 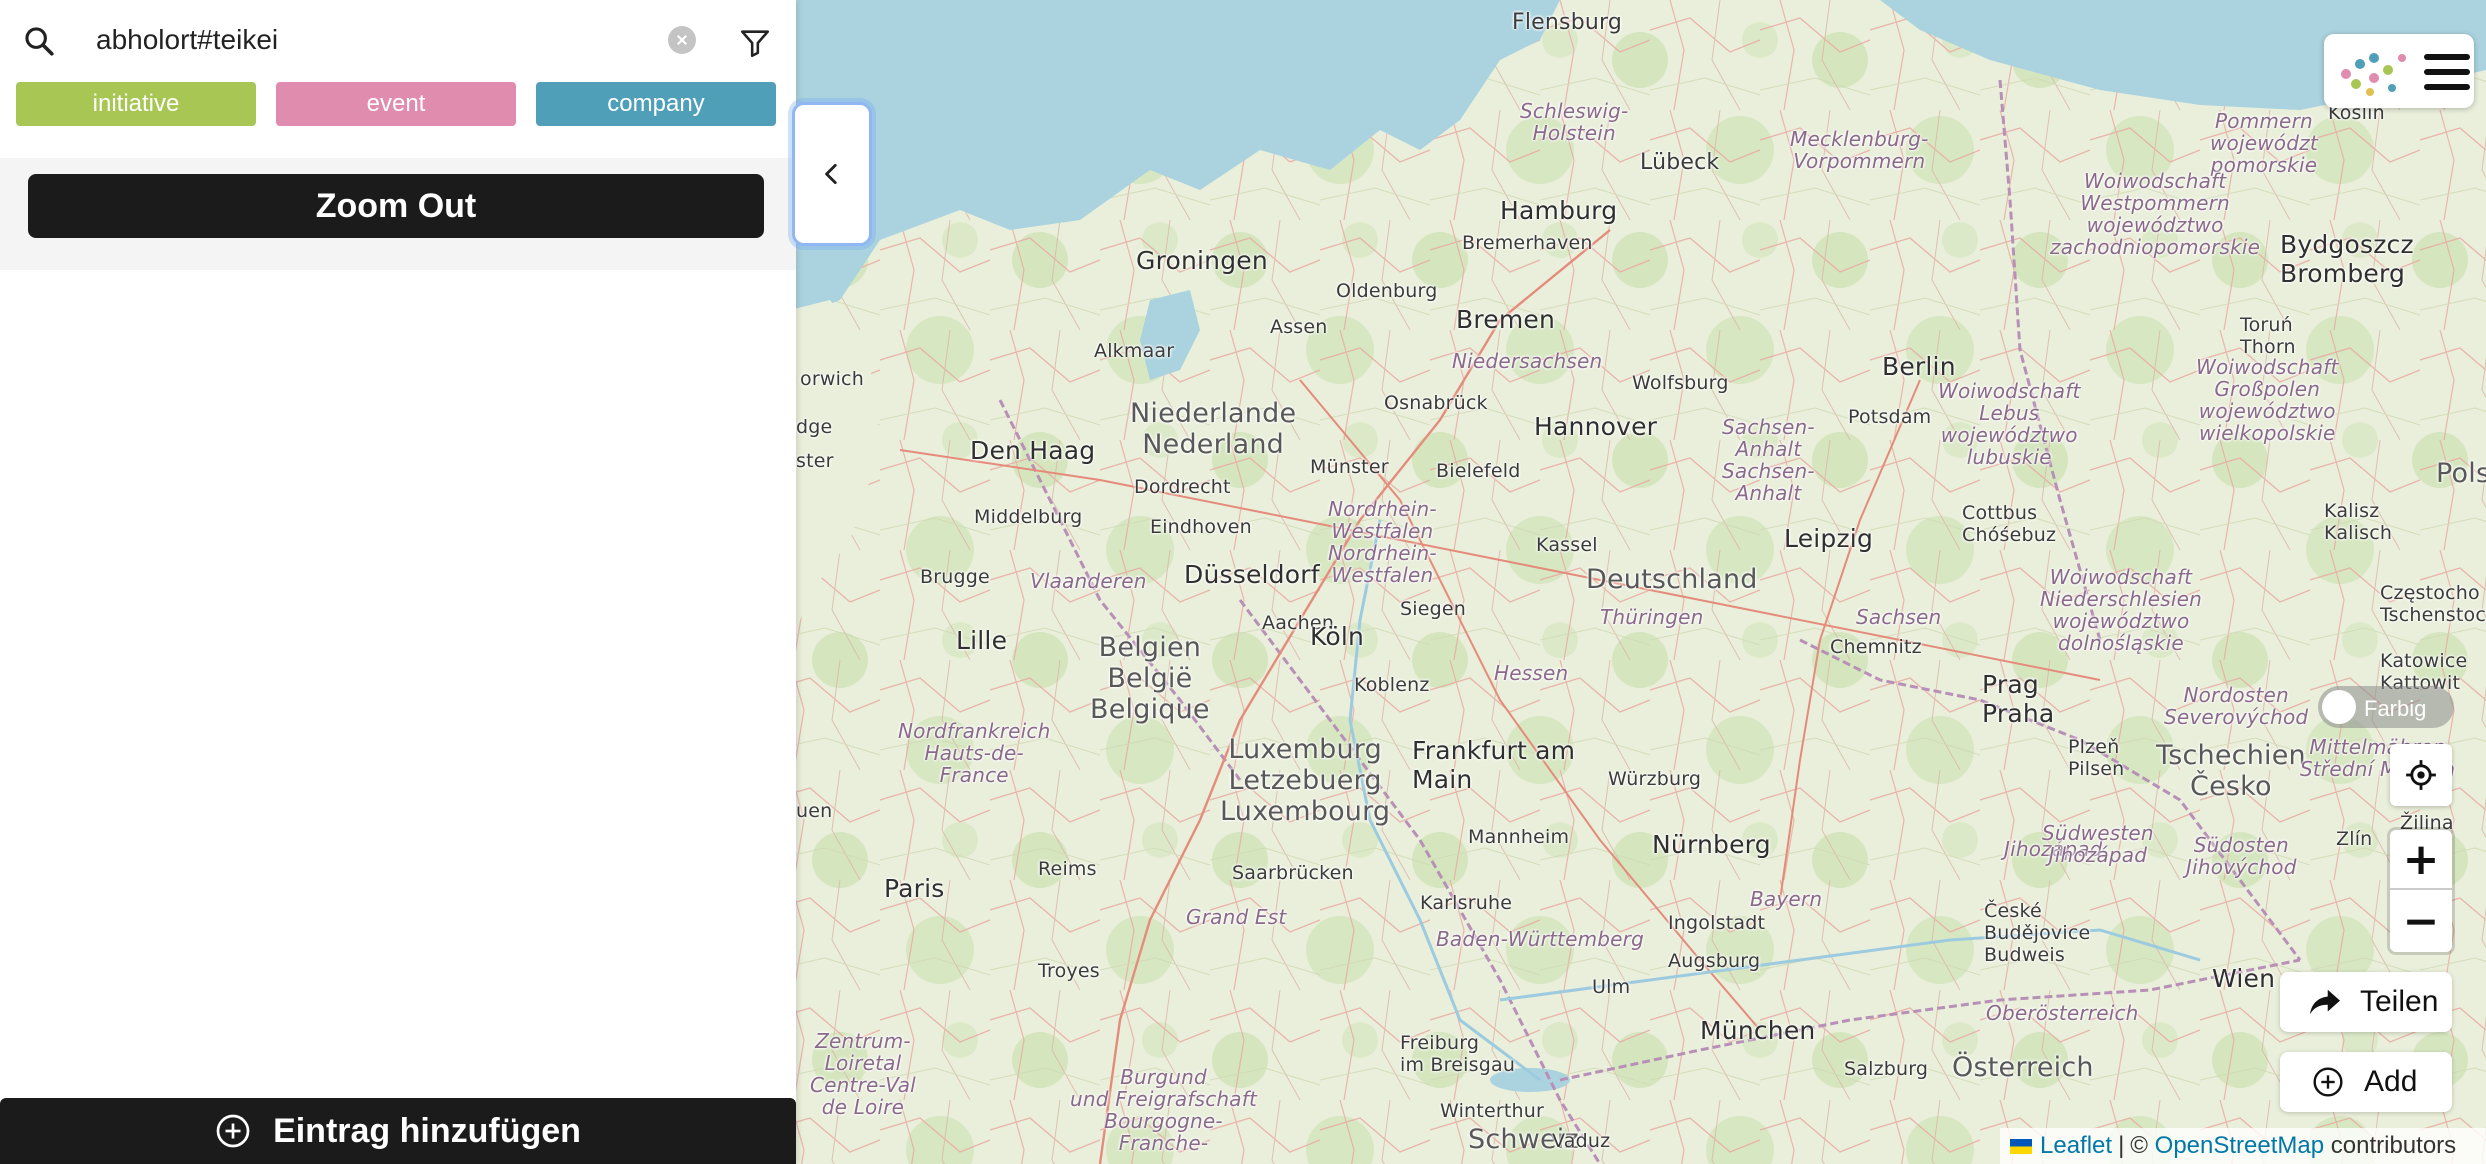 I want to click on zoom-out-map-button: −, so click(x=2421, y=921).